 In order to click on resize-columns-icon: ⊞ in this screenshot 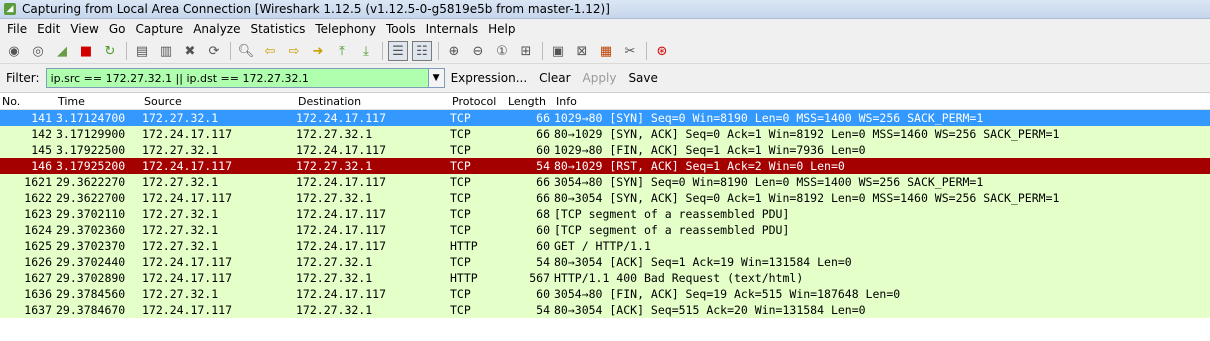, I will do `click(526, 51)`.